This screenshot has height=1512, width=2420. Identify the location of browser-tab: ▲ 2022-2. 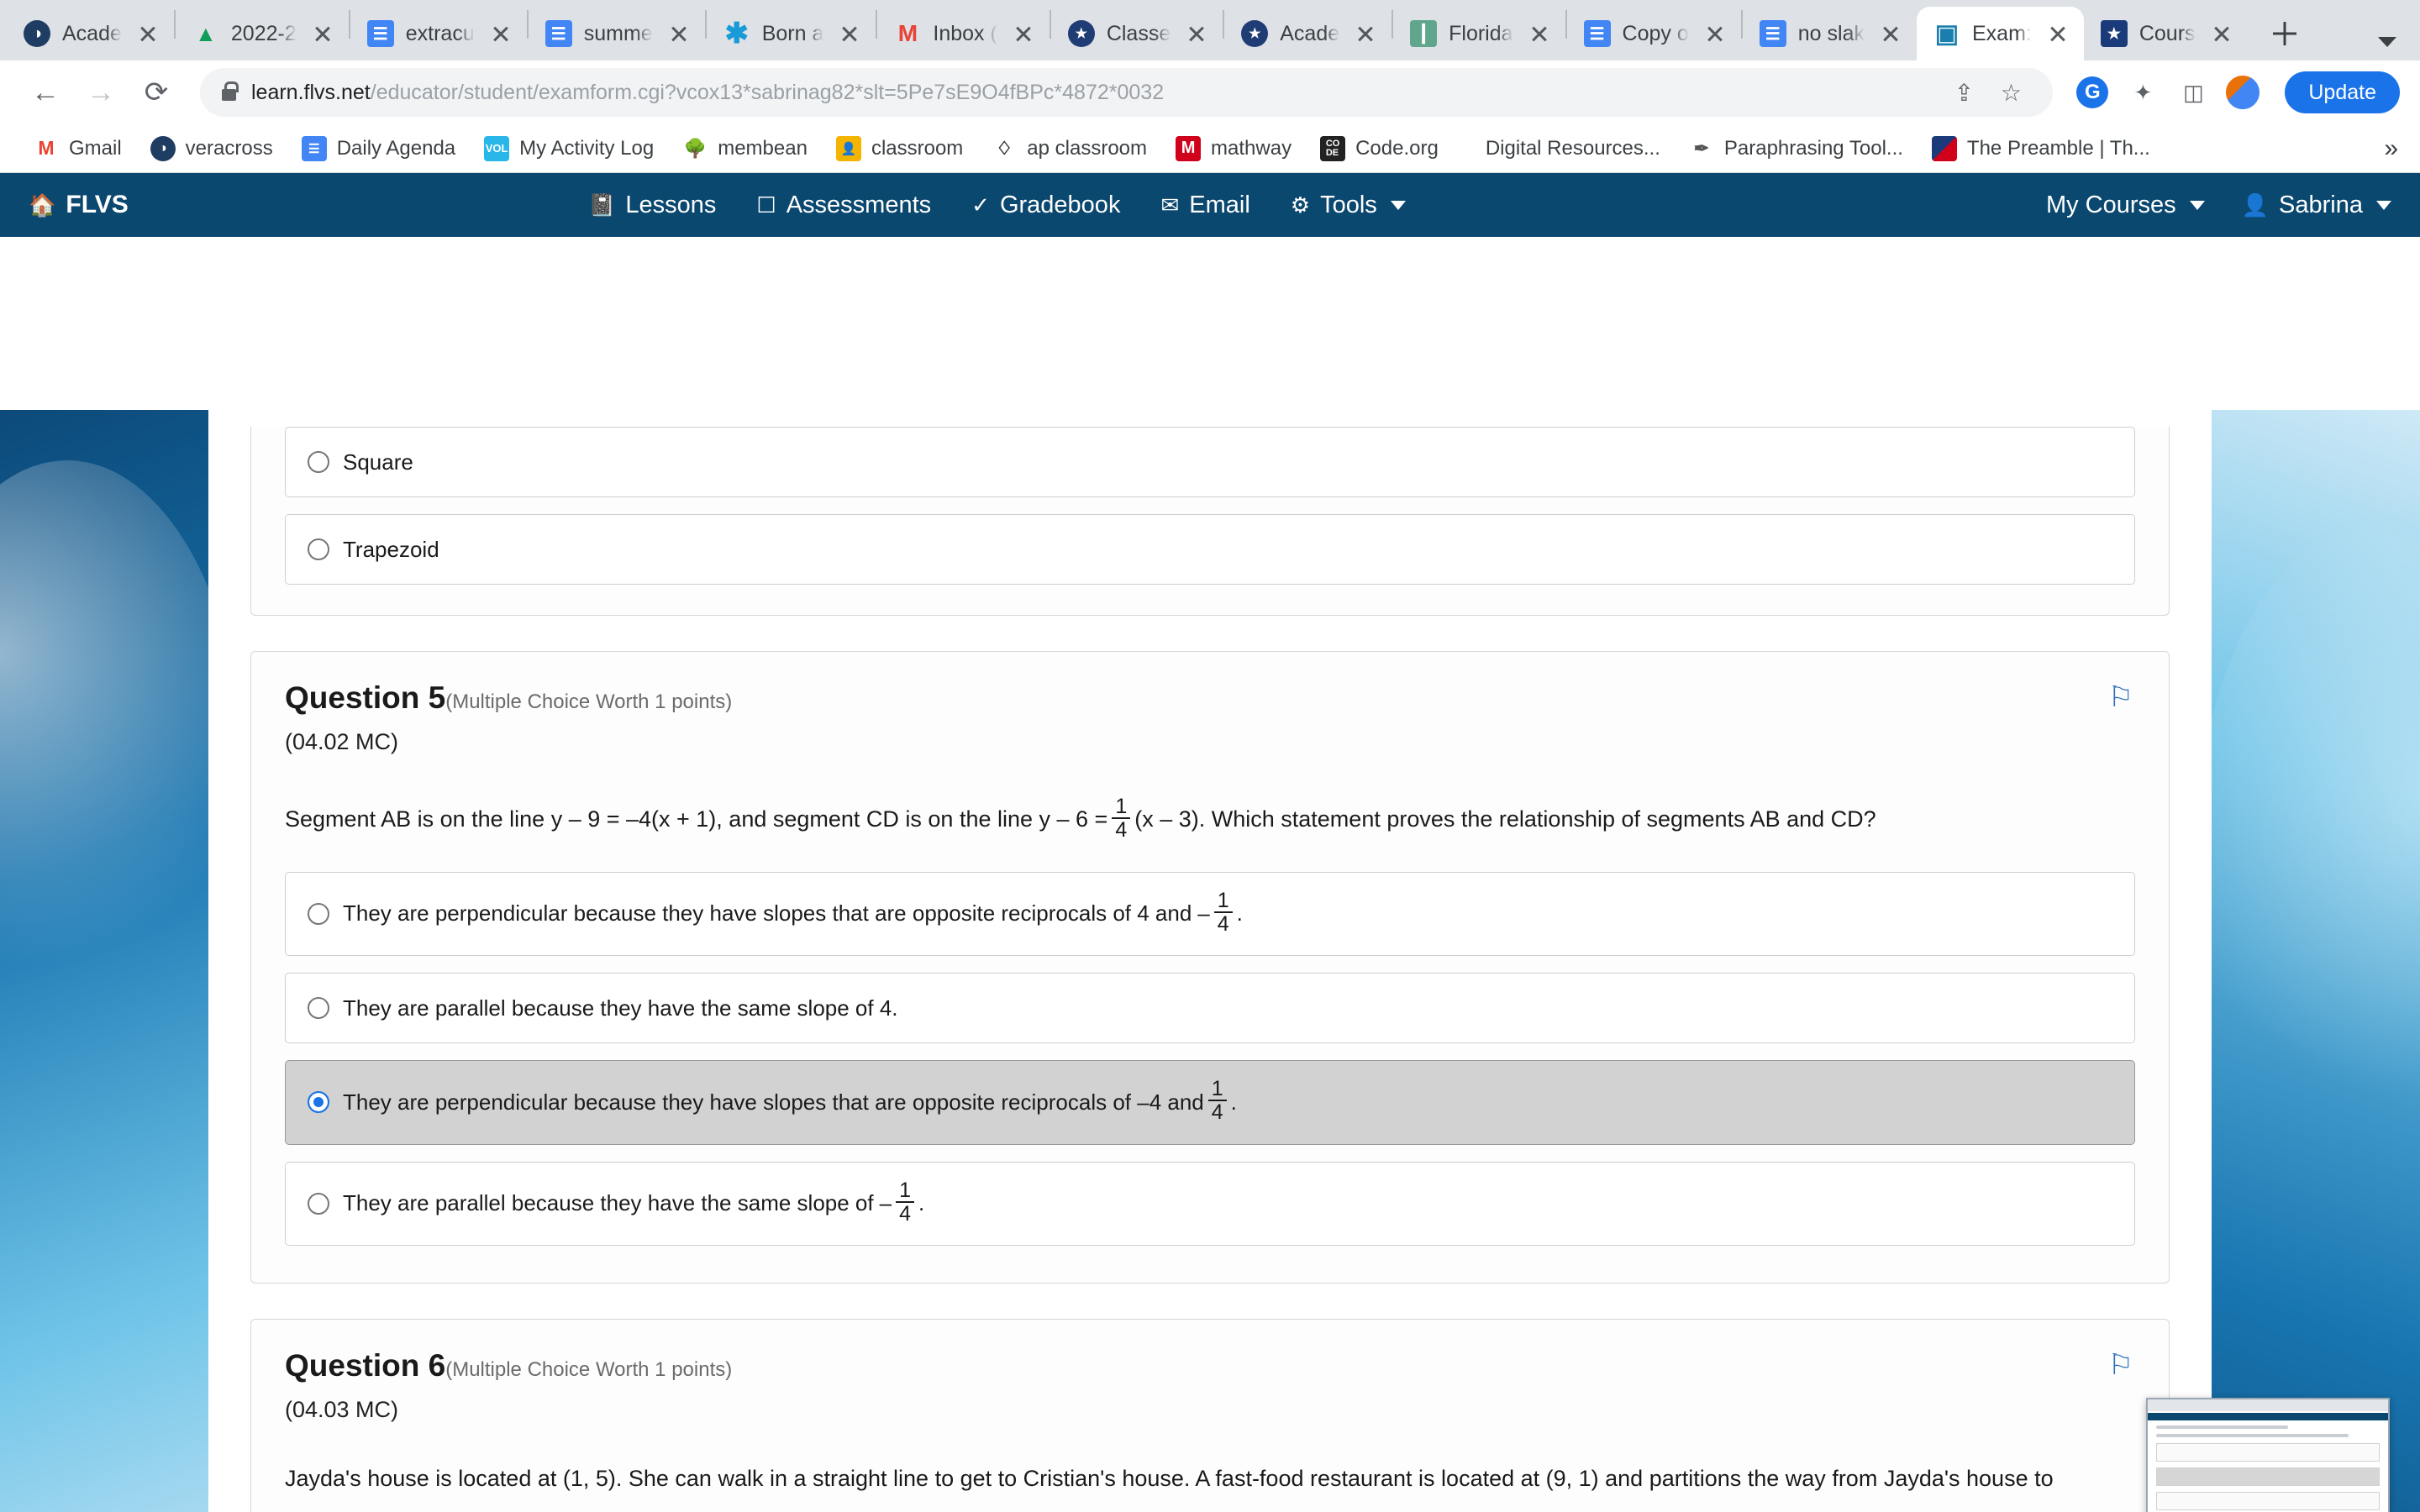
(262, 33).